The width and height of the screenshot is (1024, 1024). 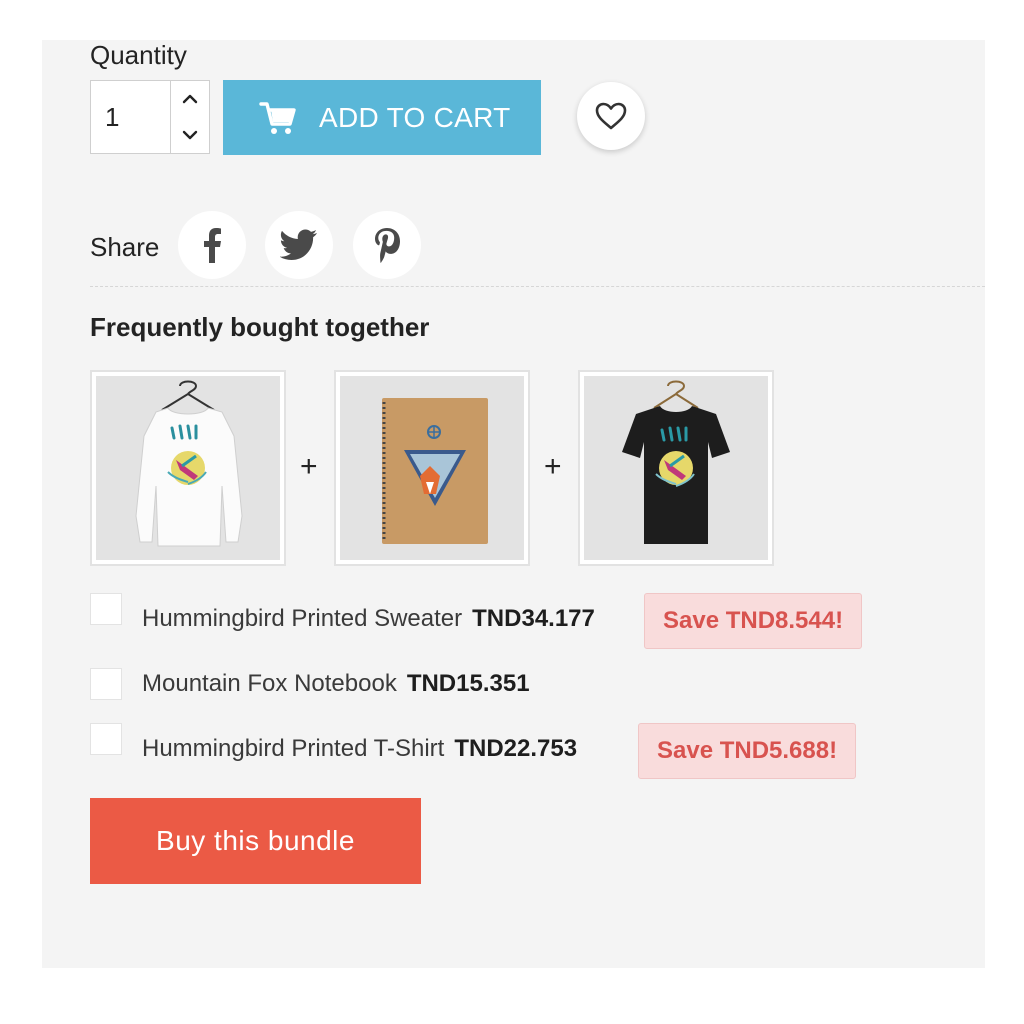 I want to click on bundle-item-text: Mountain Fox Notebook TND15.351, so click(x=336, y=684).